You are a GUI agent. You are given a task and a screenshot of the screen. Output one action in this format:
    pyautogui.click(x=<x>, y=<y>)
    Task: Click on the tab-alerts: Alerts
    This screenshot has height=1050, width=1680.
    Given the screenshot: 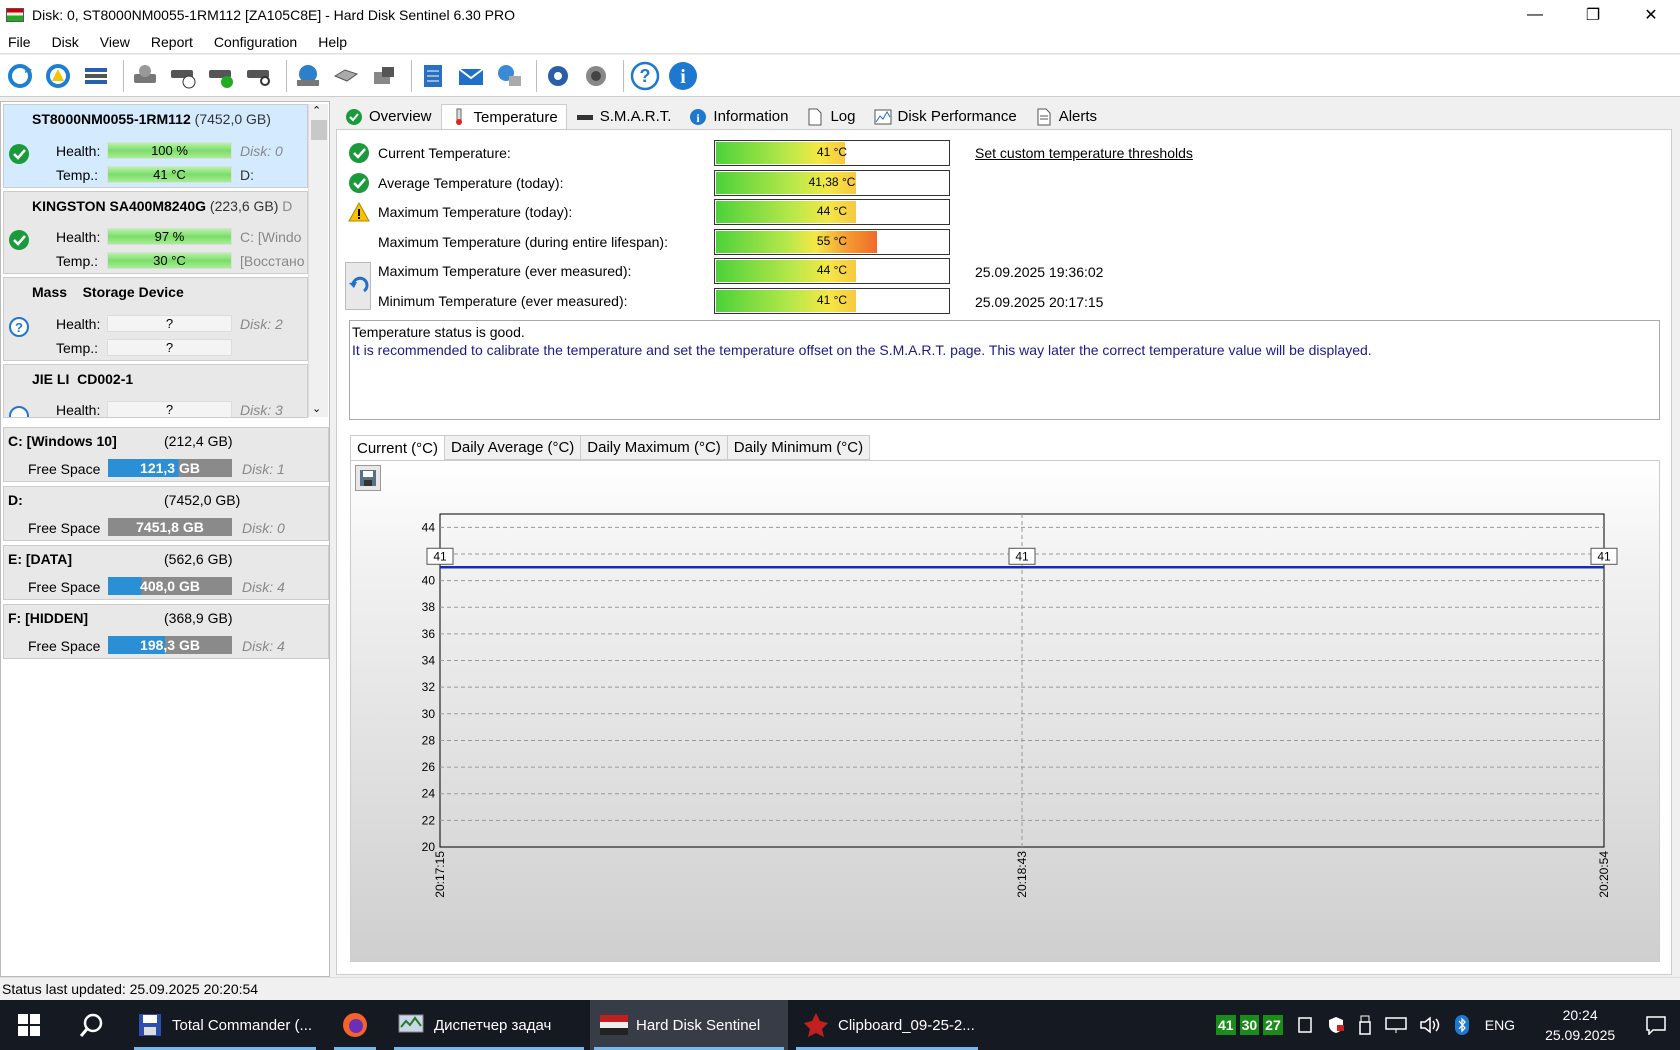 What is the action you would take?
    pyautogui.click(x=1066, y=116)
    